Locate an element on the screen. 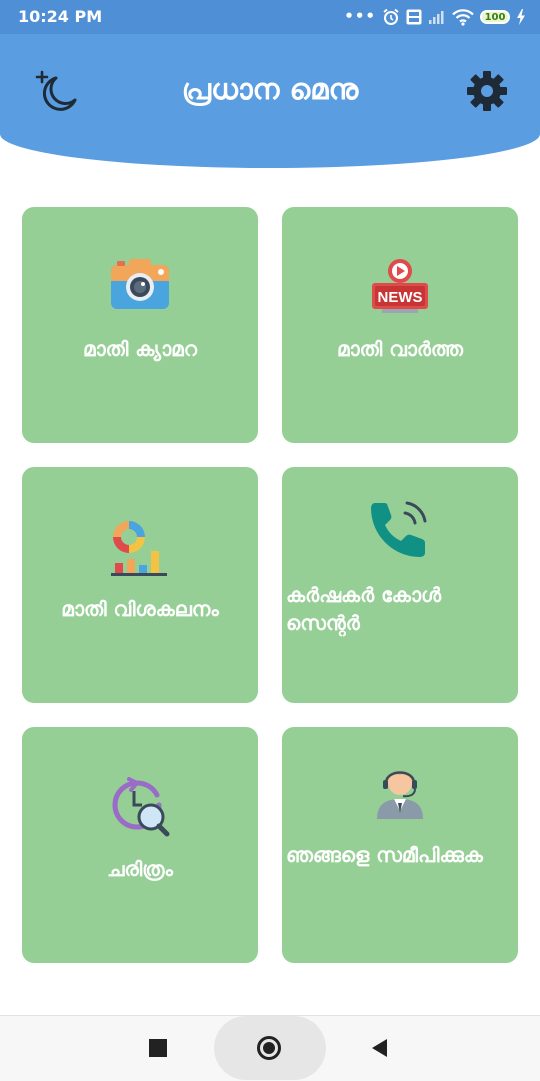 Image resolution: width=540 pixels, height=1081 pixels. system-nav-bar is located at coordinates (270, 1048).